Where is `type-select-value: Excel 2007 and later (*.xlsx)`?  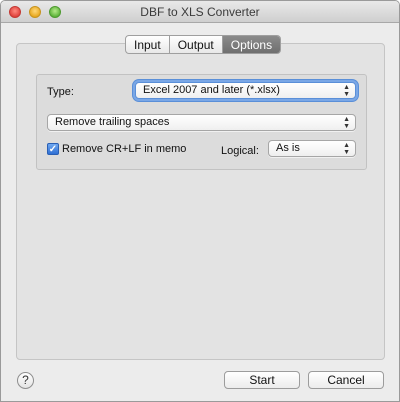 type-select-value: Excel 2007 and later (*.xlsx) is located at coordinates (211, 90).